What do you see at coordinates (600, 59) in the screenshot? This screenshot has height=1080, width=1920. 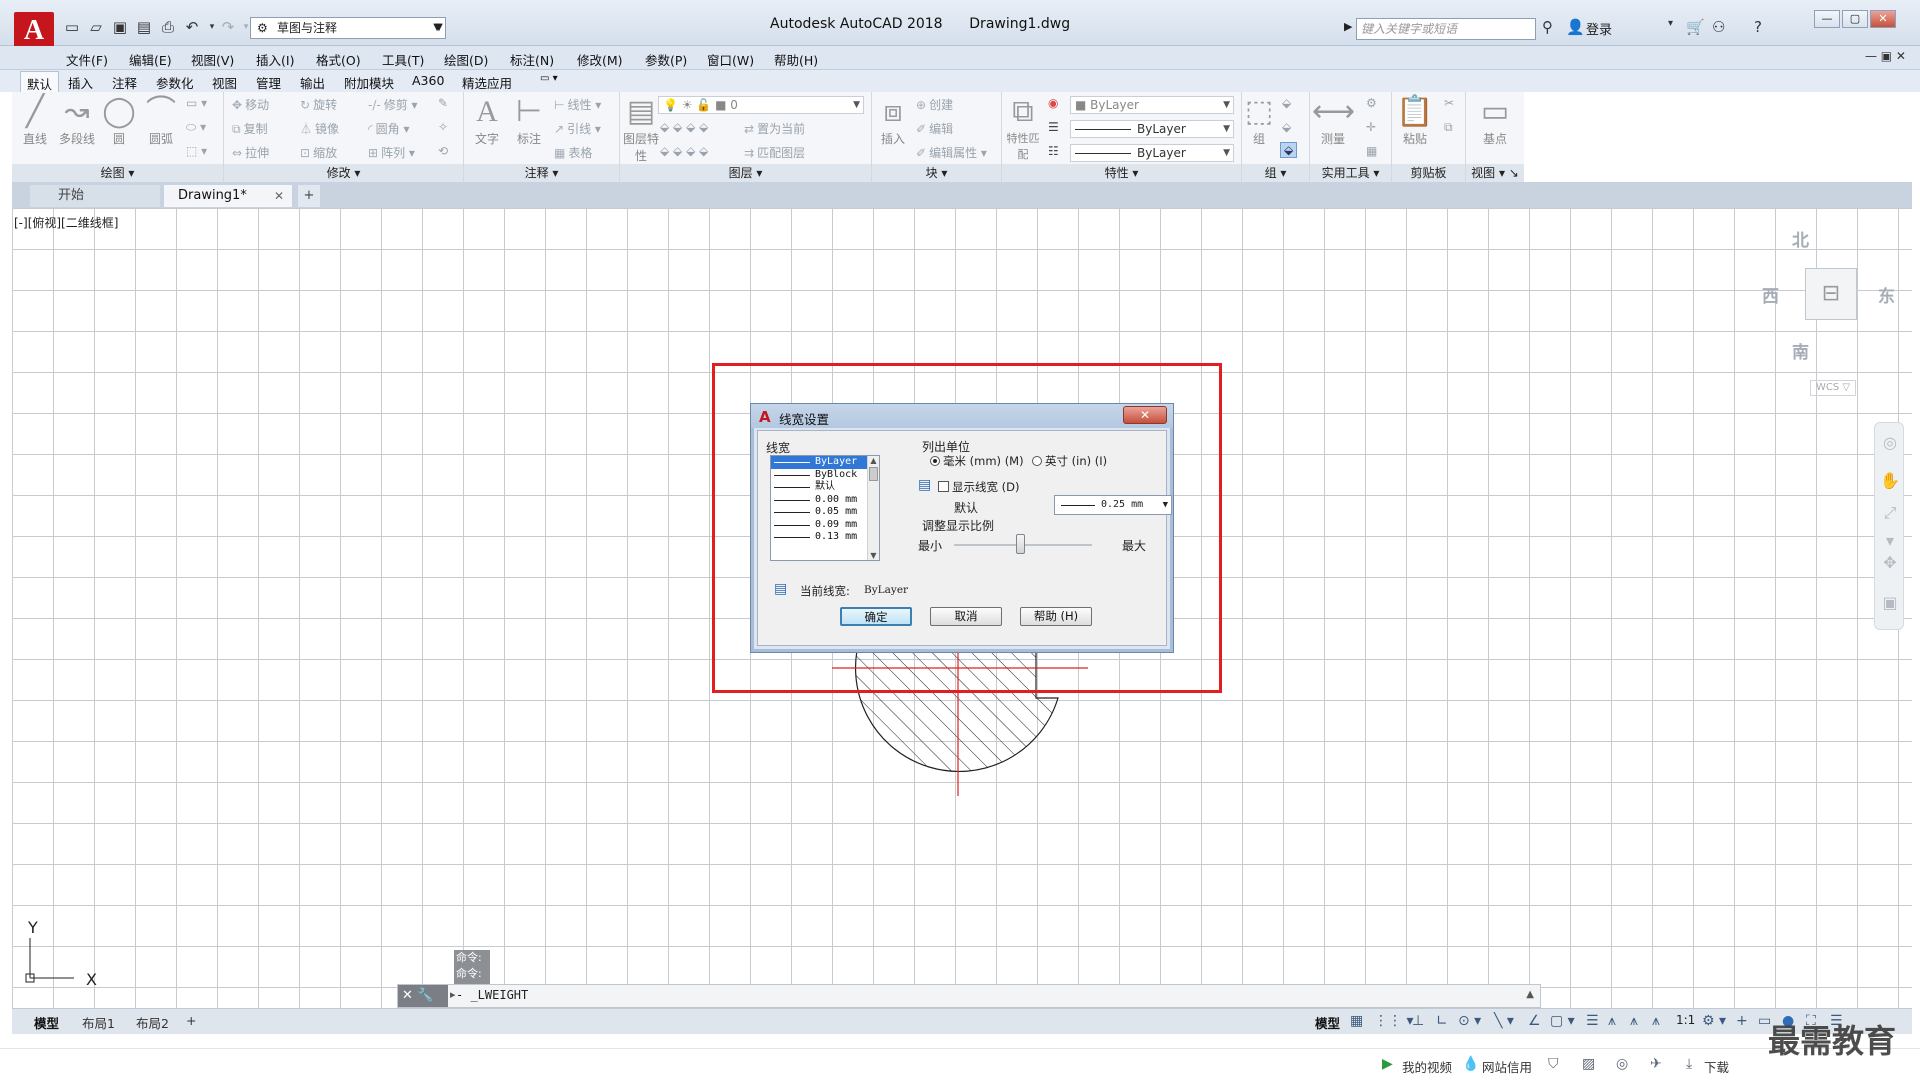 I see `menu-modify: 修改(M)` at bounding box center [600, 59].